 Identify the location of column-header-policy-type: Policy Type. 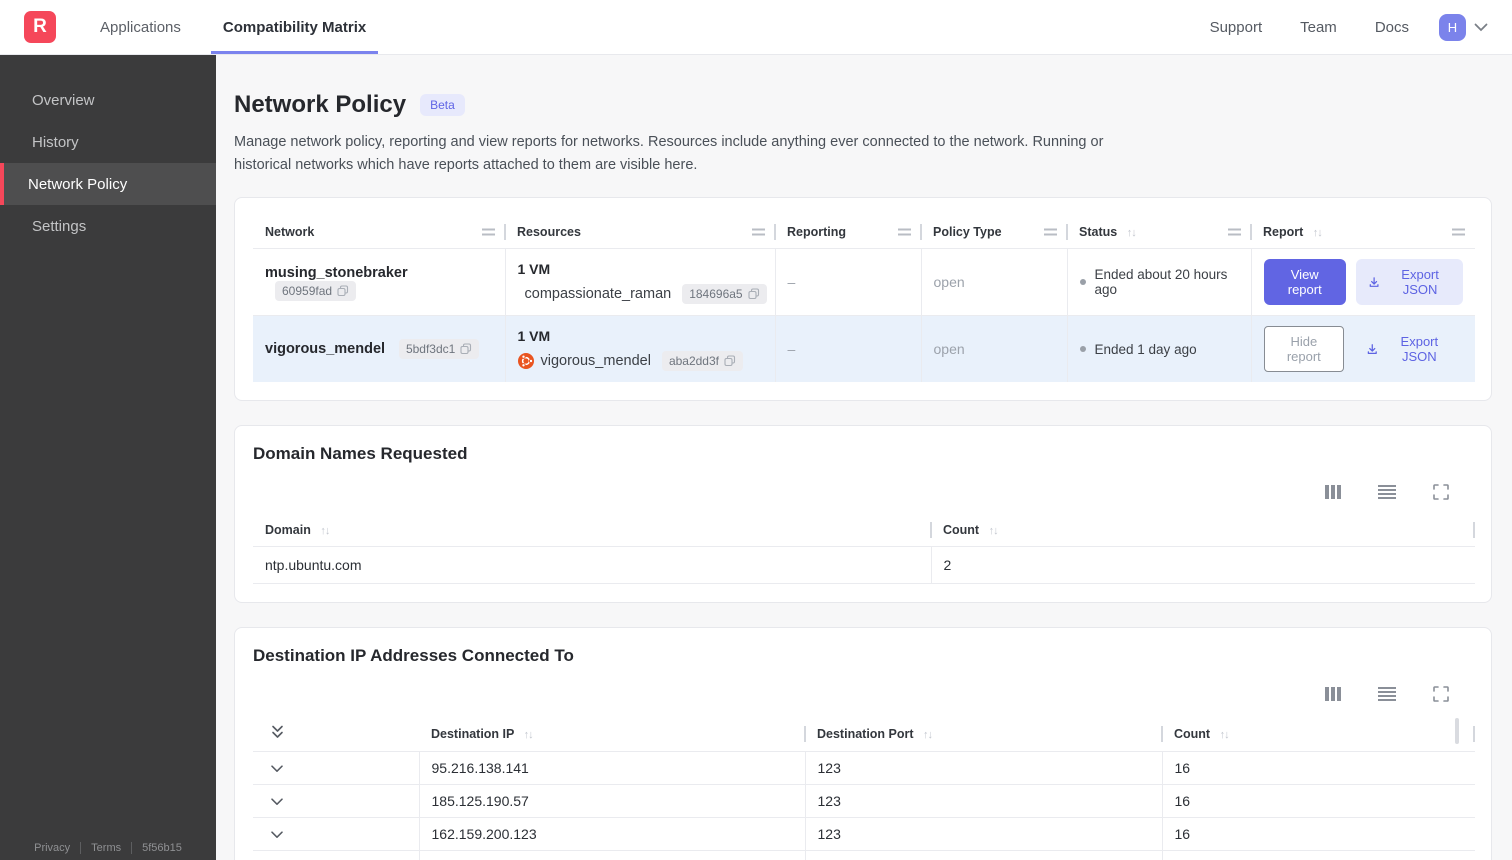
(993, 232).